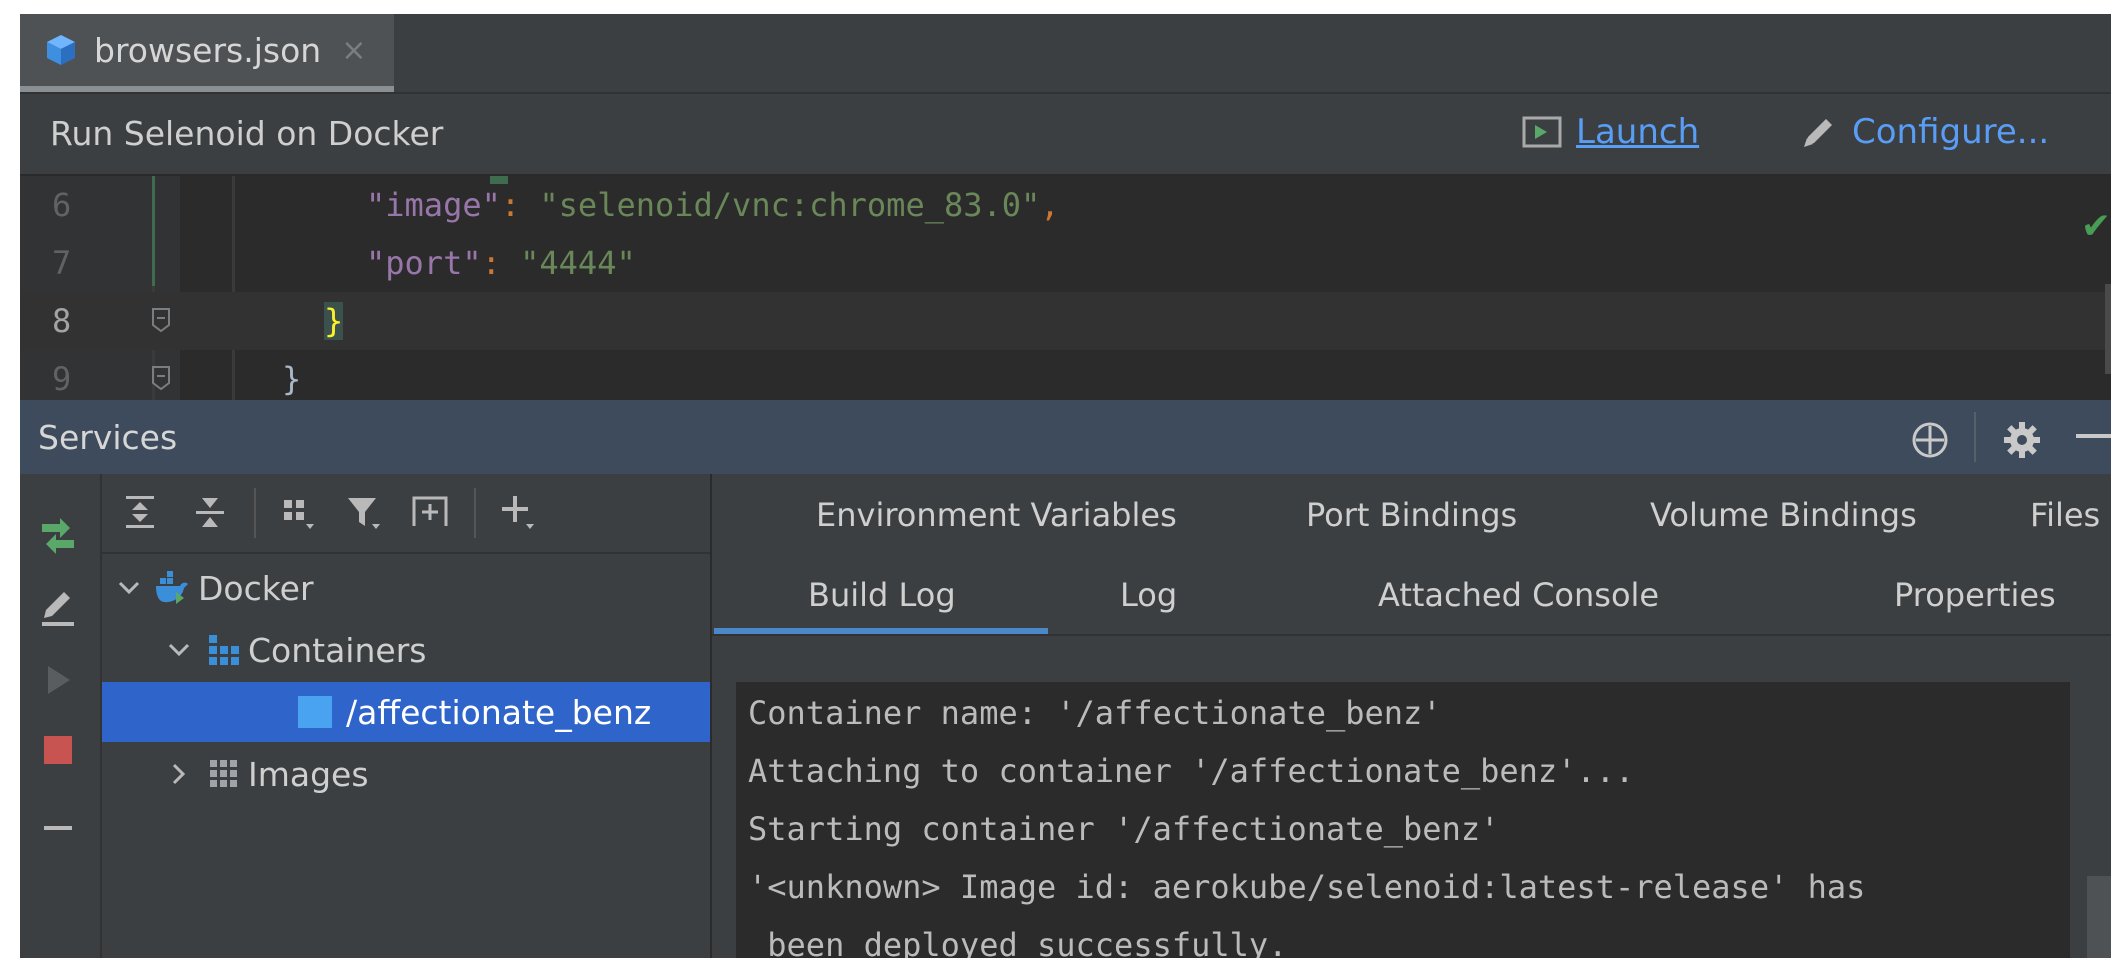  Describe the element at coordinates (223, 773) in the screenshot. I see `images-icon` at that location.